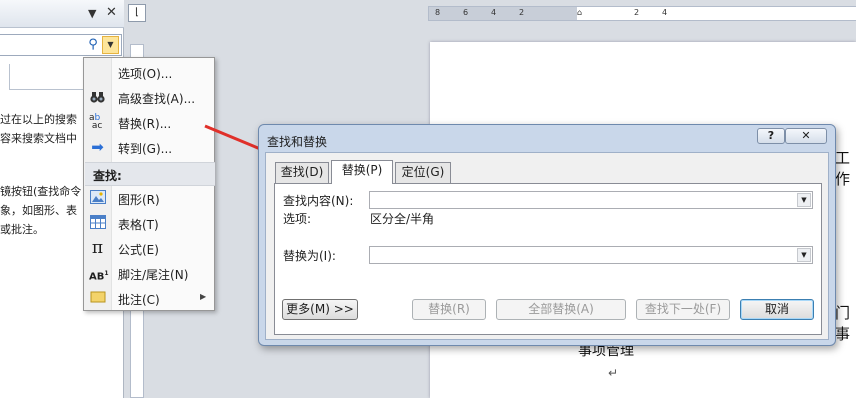  What do you see at coordinates (402, 219) in the screenshot?
I see `options-value: 区分全/半角` at bounding box center [402, 219].